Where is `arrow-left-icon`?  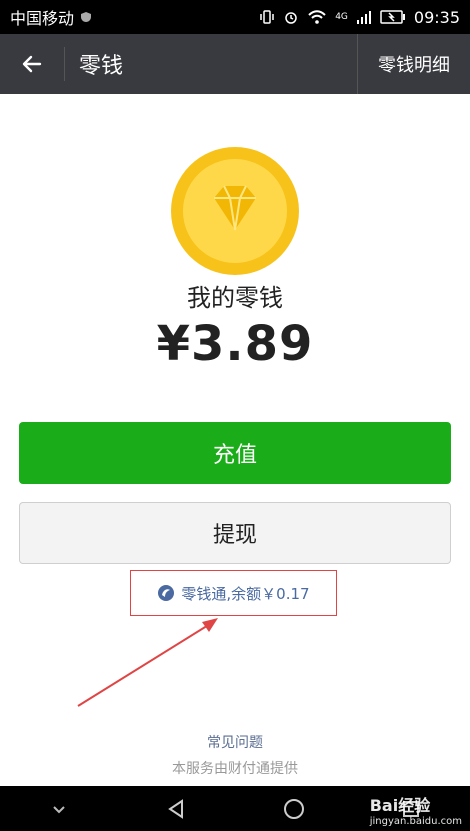
arrow-left-icon is located at coordinates (32, 64).